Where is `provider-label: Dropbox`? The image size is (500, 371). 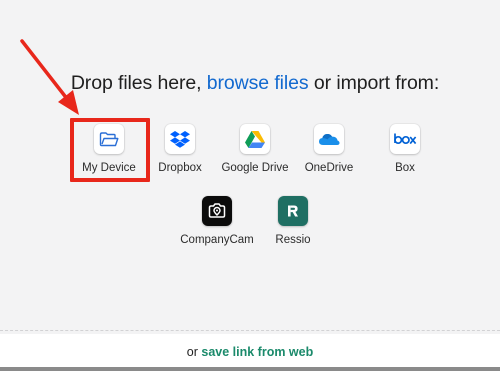 provider-label: Dropbox is located at coordinates (180, 168).